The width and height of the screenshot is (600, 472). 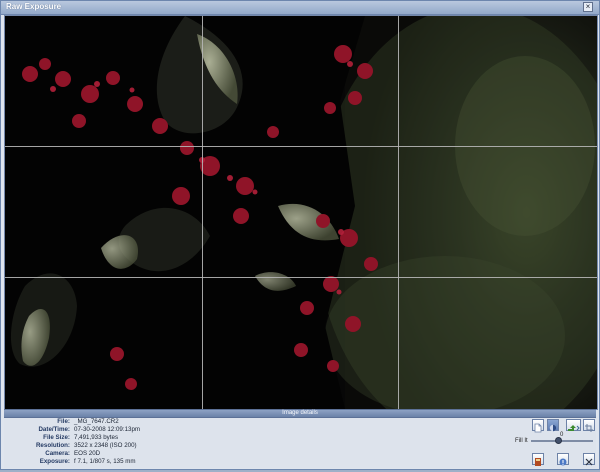 I want to click on detail-label: Date/Time:, so click(x=54, y=429).